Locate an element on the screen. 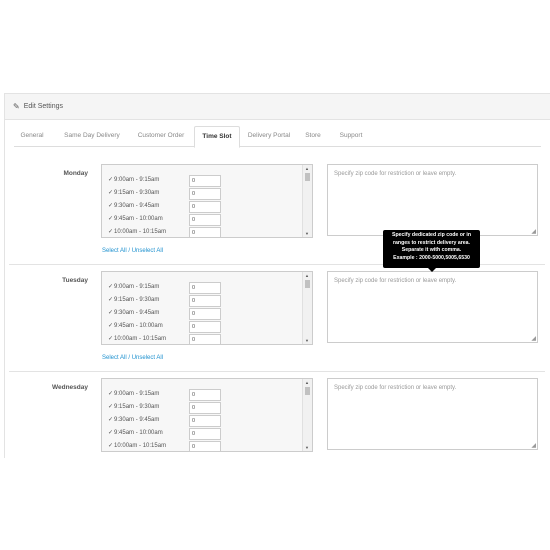 Image resolution: width=550 pixels, height=550 pixels. tab-support: Support is located at coordinates (351, 135).